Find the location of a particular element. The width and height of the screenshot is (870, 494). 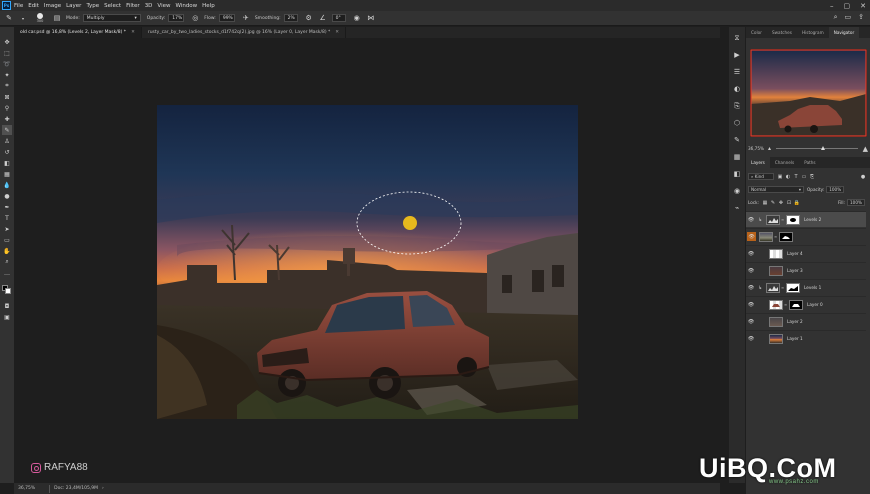

workspace-icon: ▭ is located at coordinates (848, 17).